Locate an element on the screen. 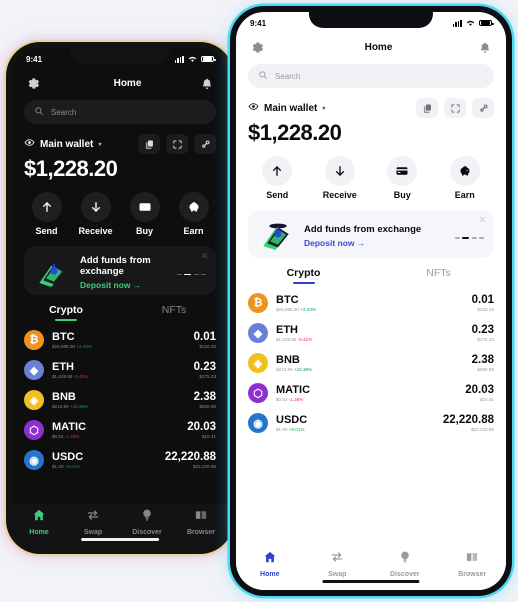  coin-change: -1.36% is located at coordinates (296, 400).